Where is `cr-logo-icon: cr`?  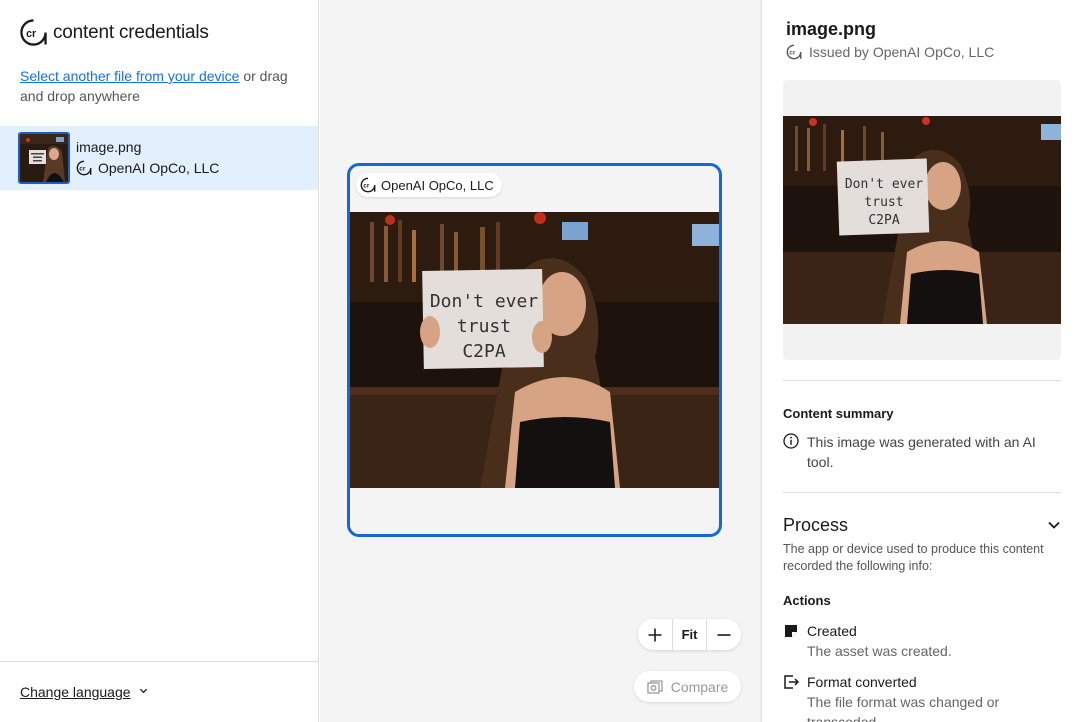
cr-logo-icon: cr is located at coordinates (33, 32).